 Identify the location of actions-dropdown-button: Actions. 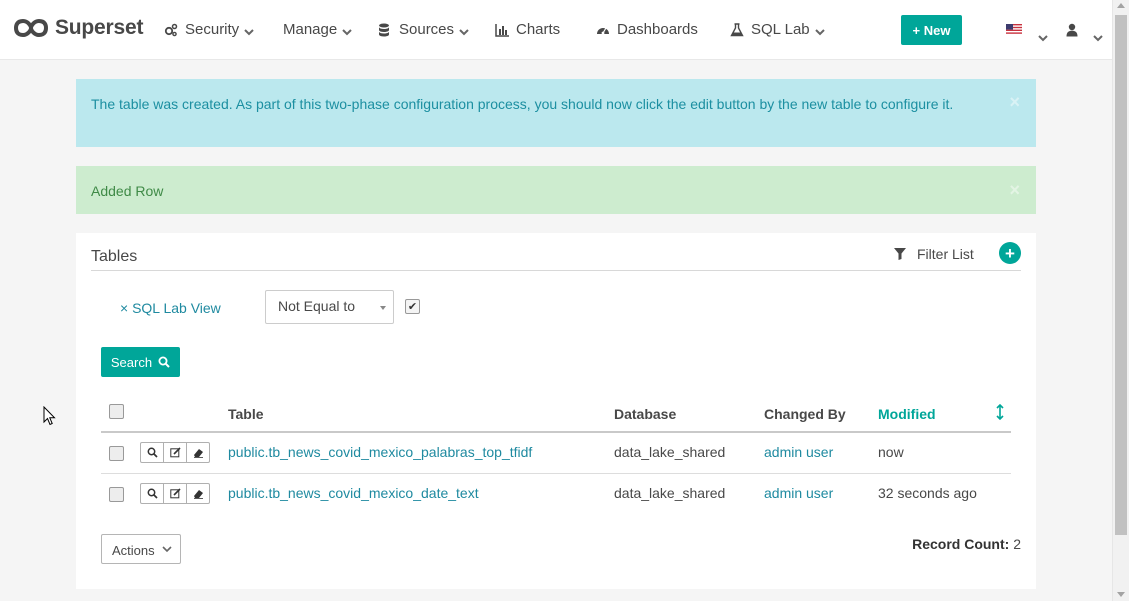
(141, 549).